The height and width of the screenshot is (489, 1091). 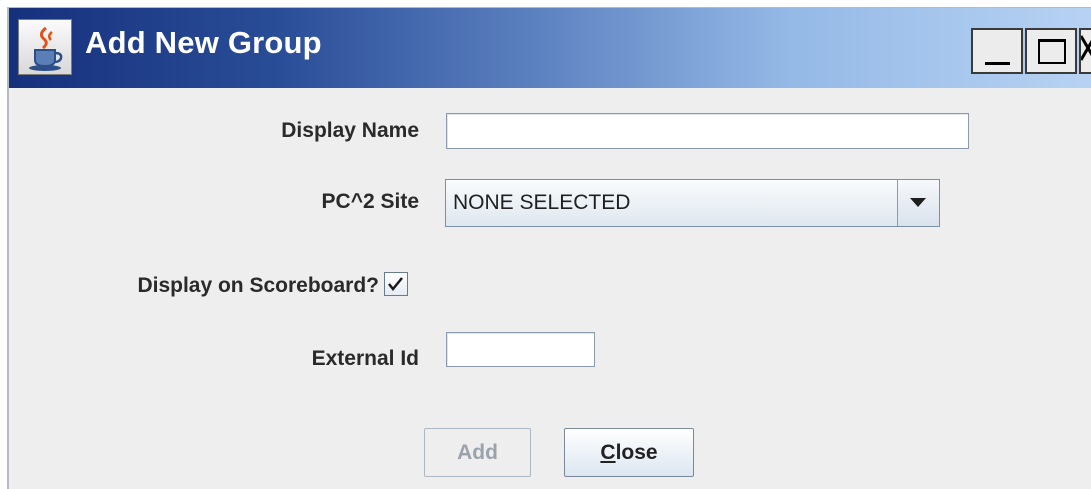 I want to click on maximize-icon, so click(x=1052, y=51).